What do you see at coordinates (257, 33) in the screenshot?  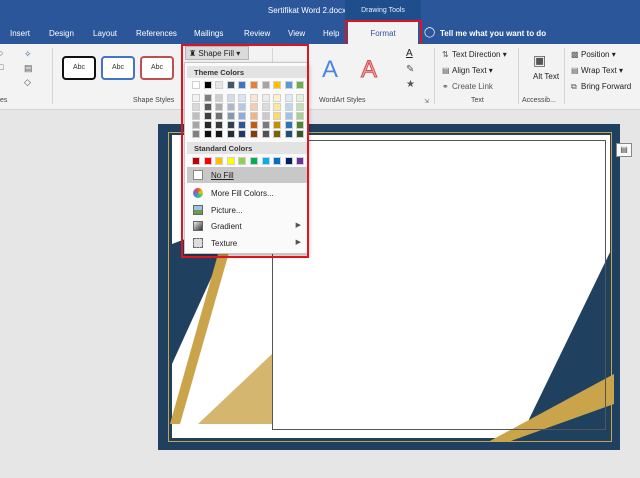 I see `tab-review: Review` at bounding box center [257, 33].